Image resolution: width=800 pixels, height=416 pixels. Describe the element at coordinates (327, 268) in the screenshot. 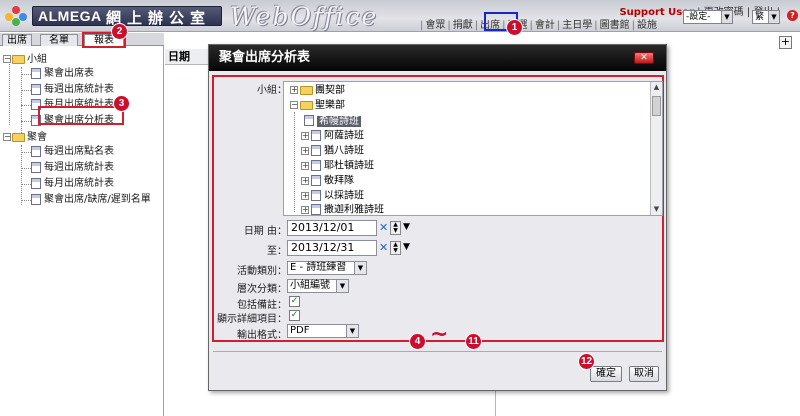

I see `activity-select: E - 詩班練習 ▼` at that location.